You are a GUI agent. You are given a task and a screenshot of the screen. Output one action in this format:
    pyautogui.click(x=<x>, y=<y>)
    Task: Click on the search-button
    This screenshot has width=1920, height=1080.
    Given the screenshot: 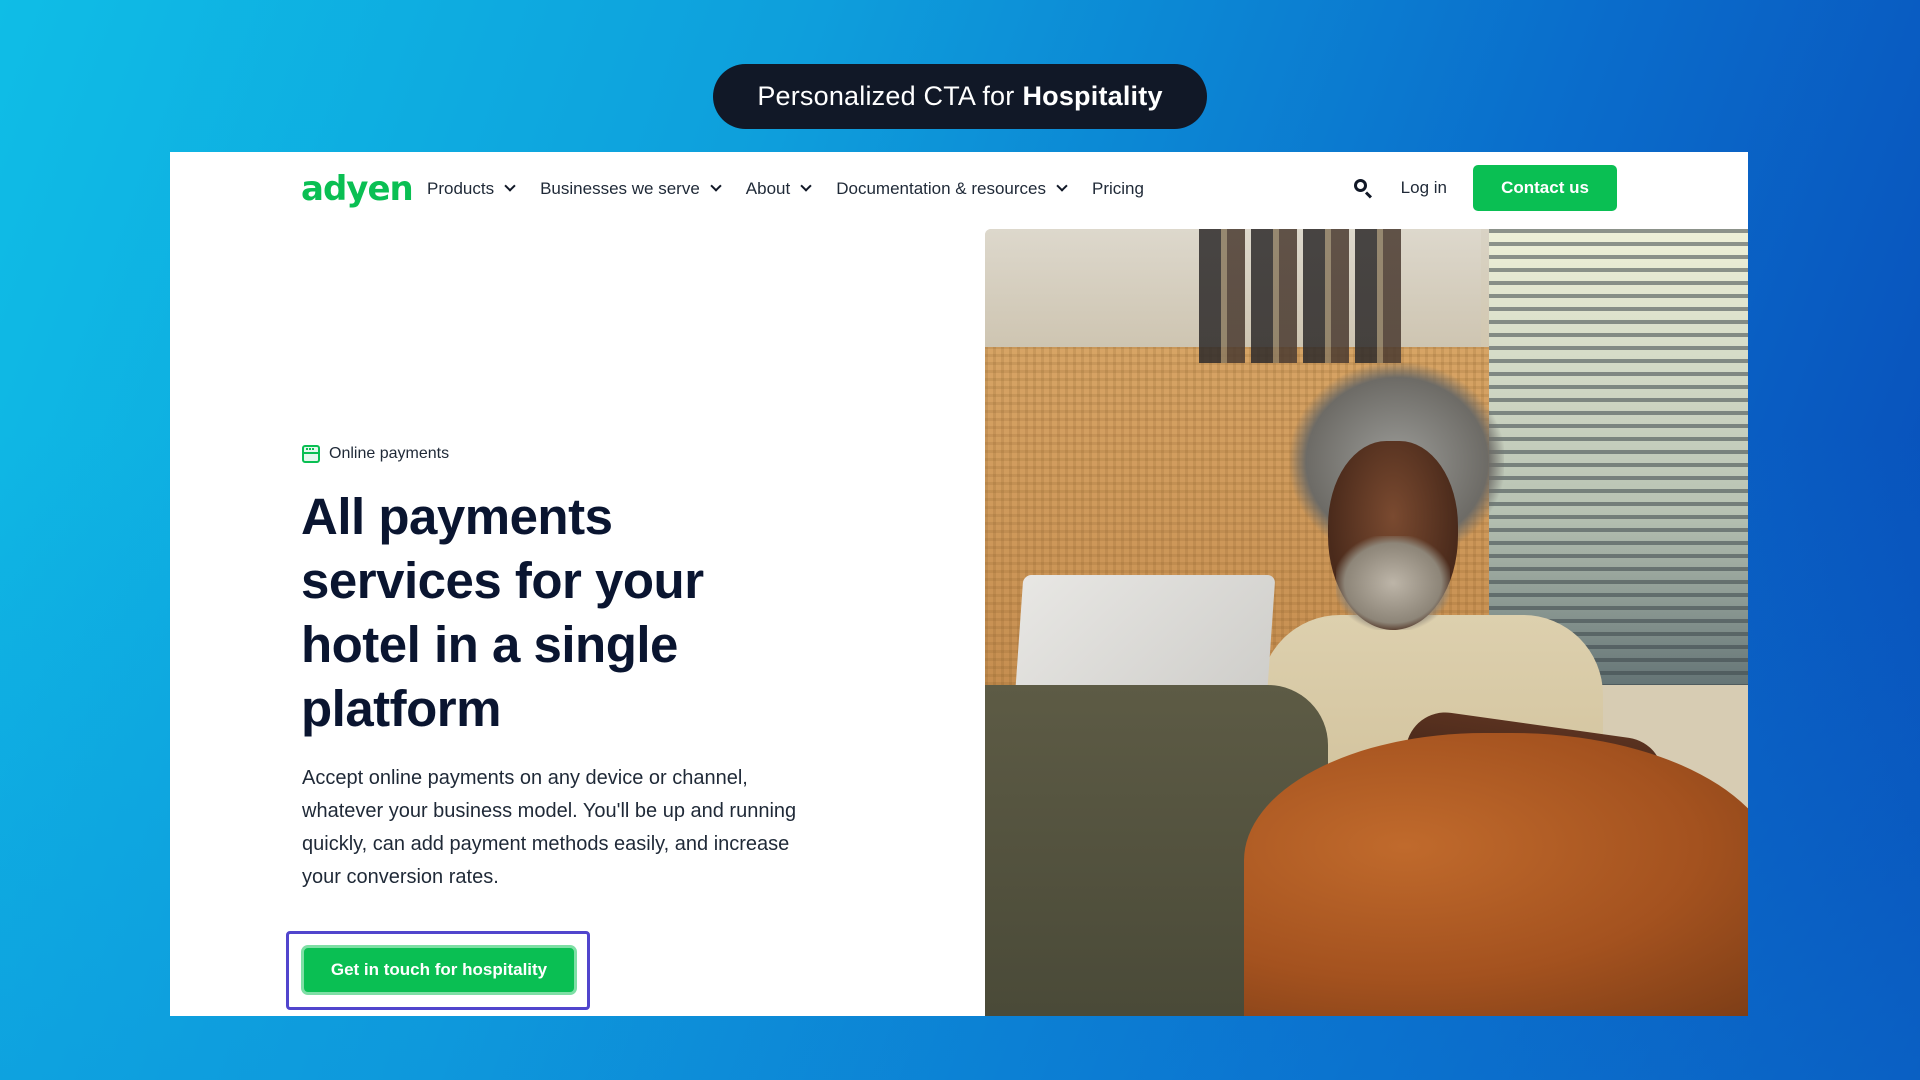 What is the action you would take?
    pyautogui.click(x=1363, y=188)
    